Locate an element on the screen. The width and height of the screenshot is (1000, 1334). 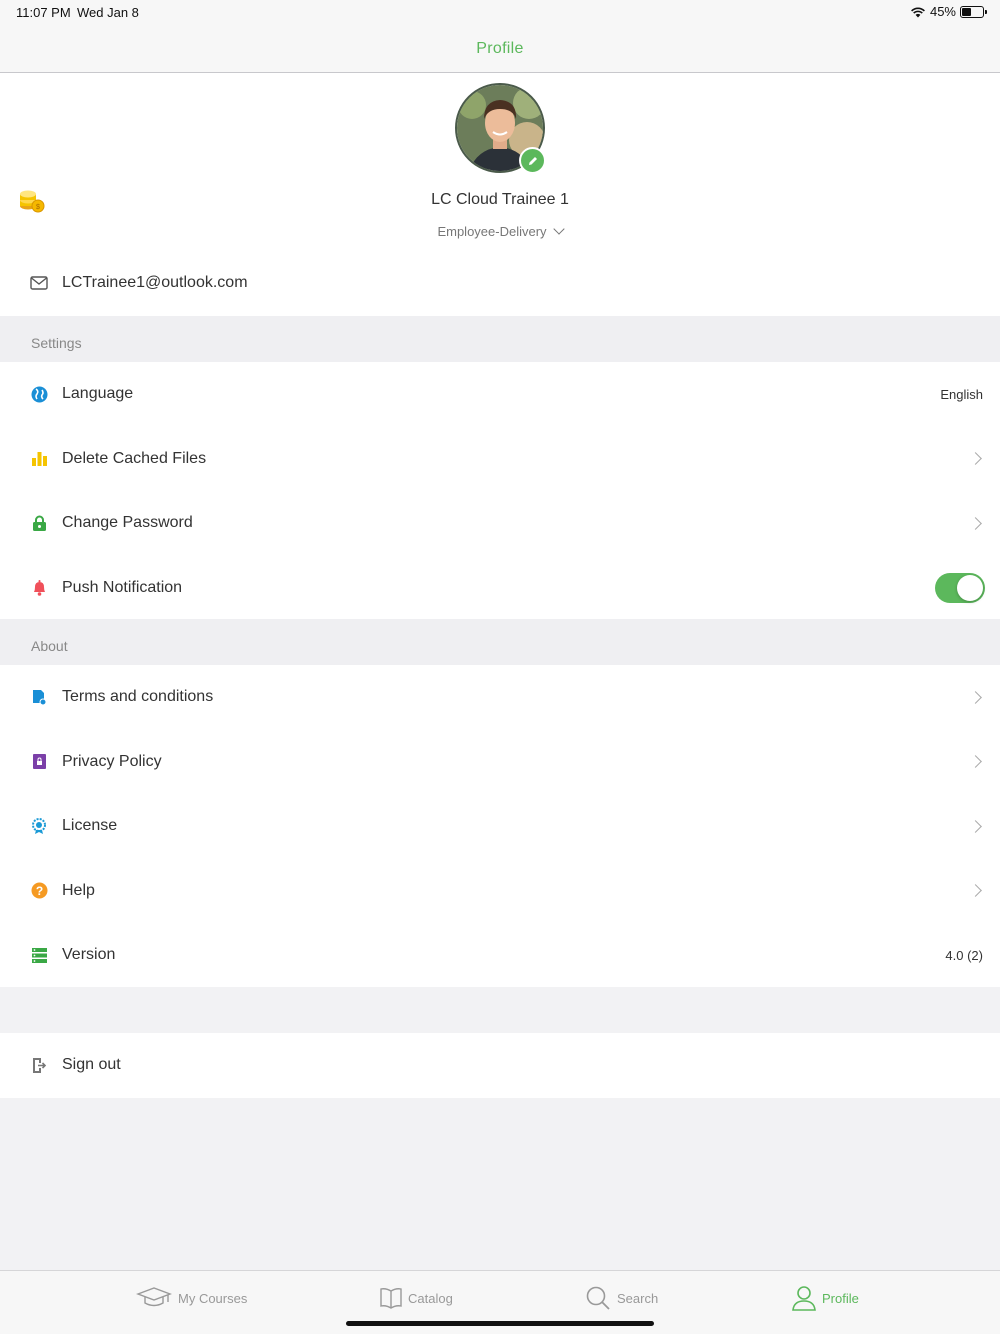
privacy-policy-label: Privacy Policy is located at coordinates (112, 761).